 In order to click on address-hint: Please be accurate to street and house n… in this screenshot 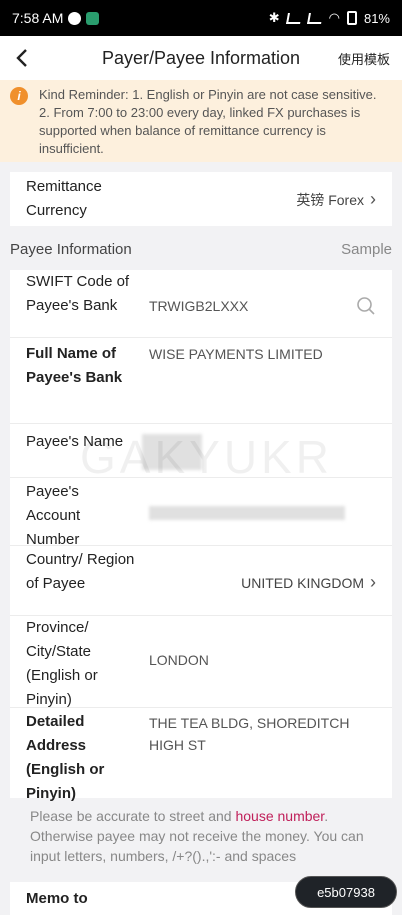, I will do `click(205, 836)`.